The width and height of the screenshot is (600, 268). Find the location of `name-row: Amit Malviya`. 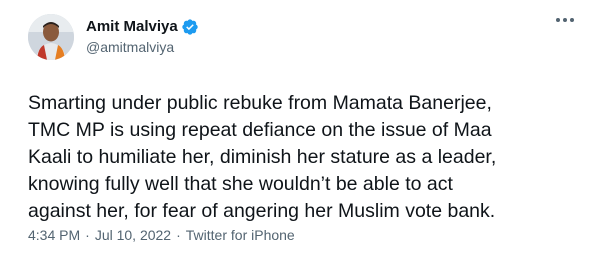

name-row: Amit Malviya is located at coordinates (142, 27).